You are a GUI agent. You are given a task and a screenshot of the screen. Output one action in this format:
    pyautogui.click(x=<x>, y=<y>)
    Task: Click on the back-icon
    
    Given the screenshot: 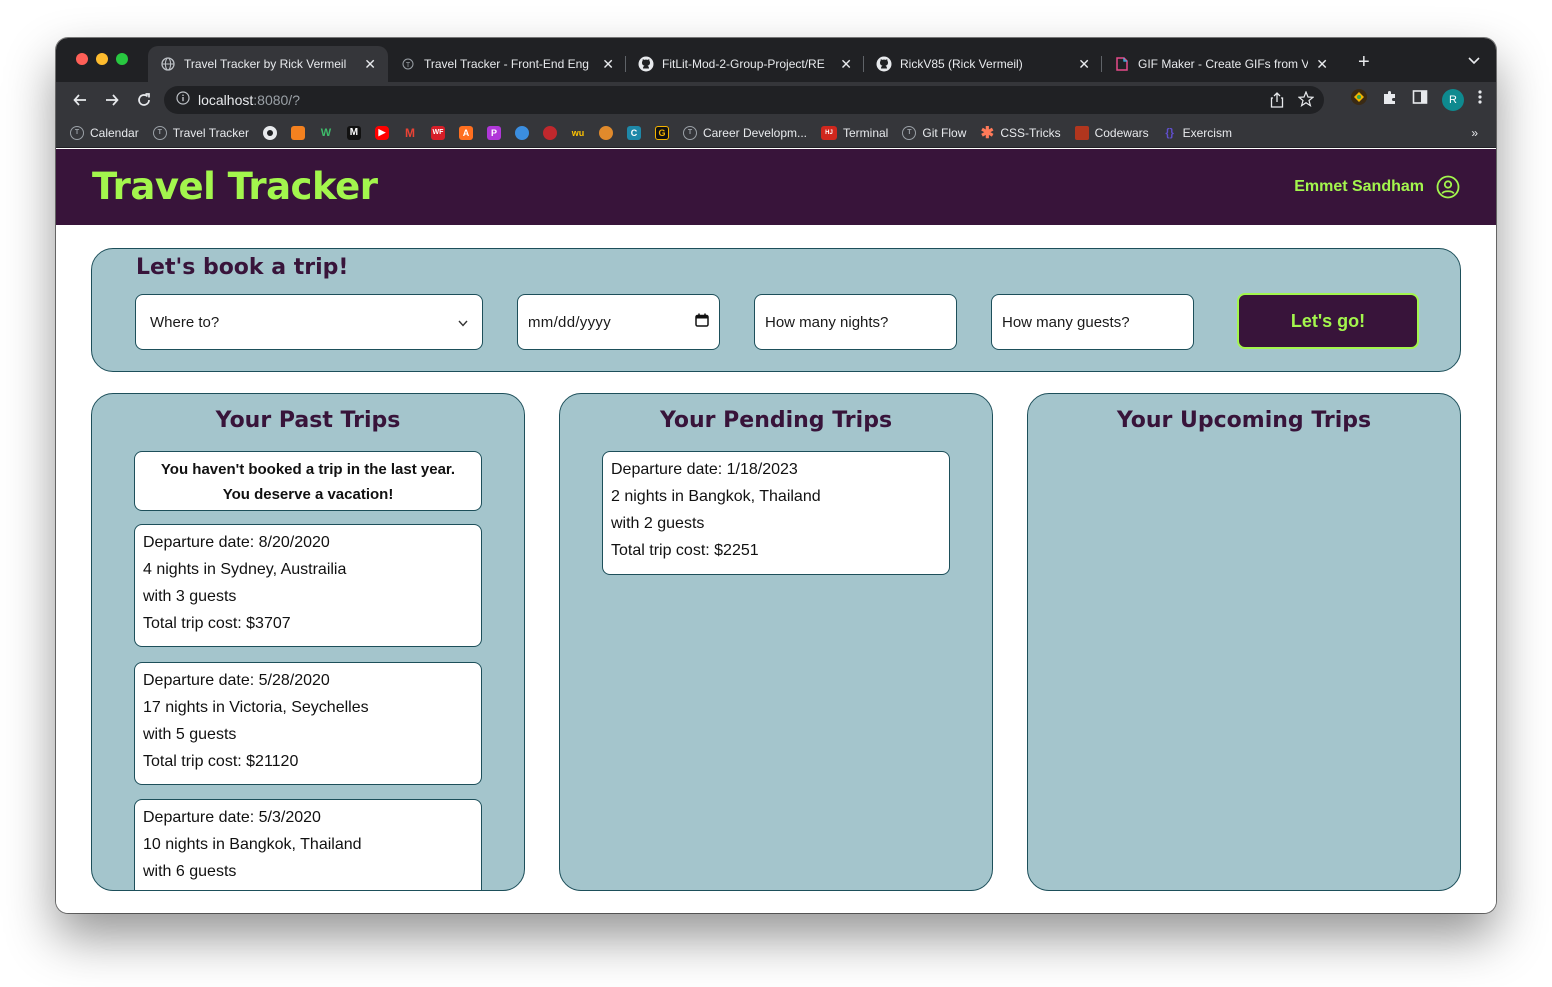 What is the action you would take?
    pyautogui.click(x=80, y=100)
    